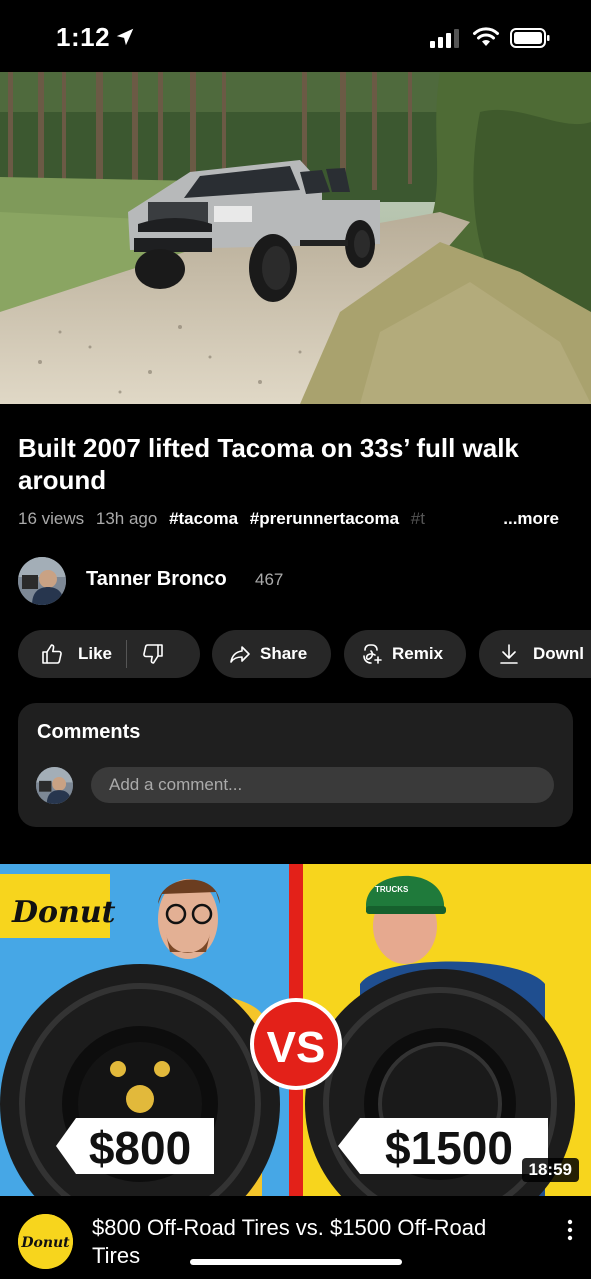 The height and width of the screenshot is (1279, 591). Describe the element at coordinates (156, 579) in the screenshot. I see `channel-name: Tanner Bronco` at that location.